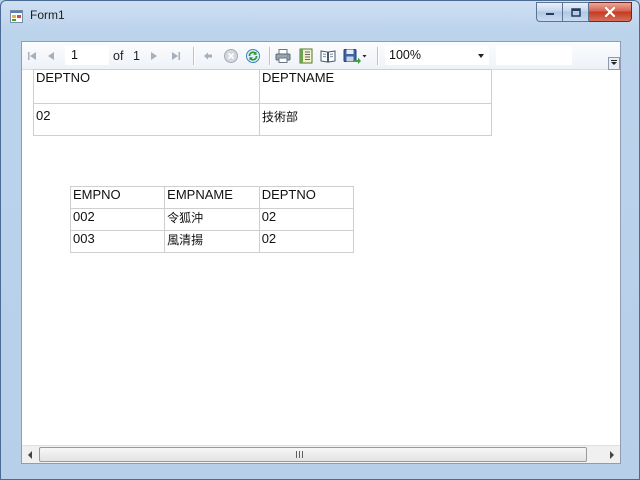 This screenshot has height=480, width=640. I want to click on stop-button, so click(231, 56).